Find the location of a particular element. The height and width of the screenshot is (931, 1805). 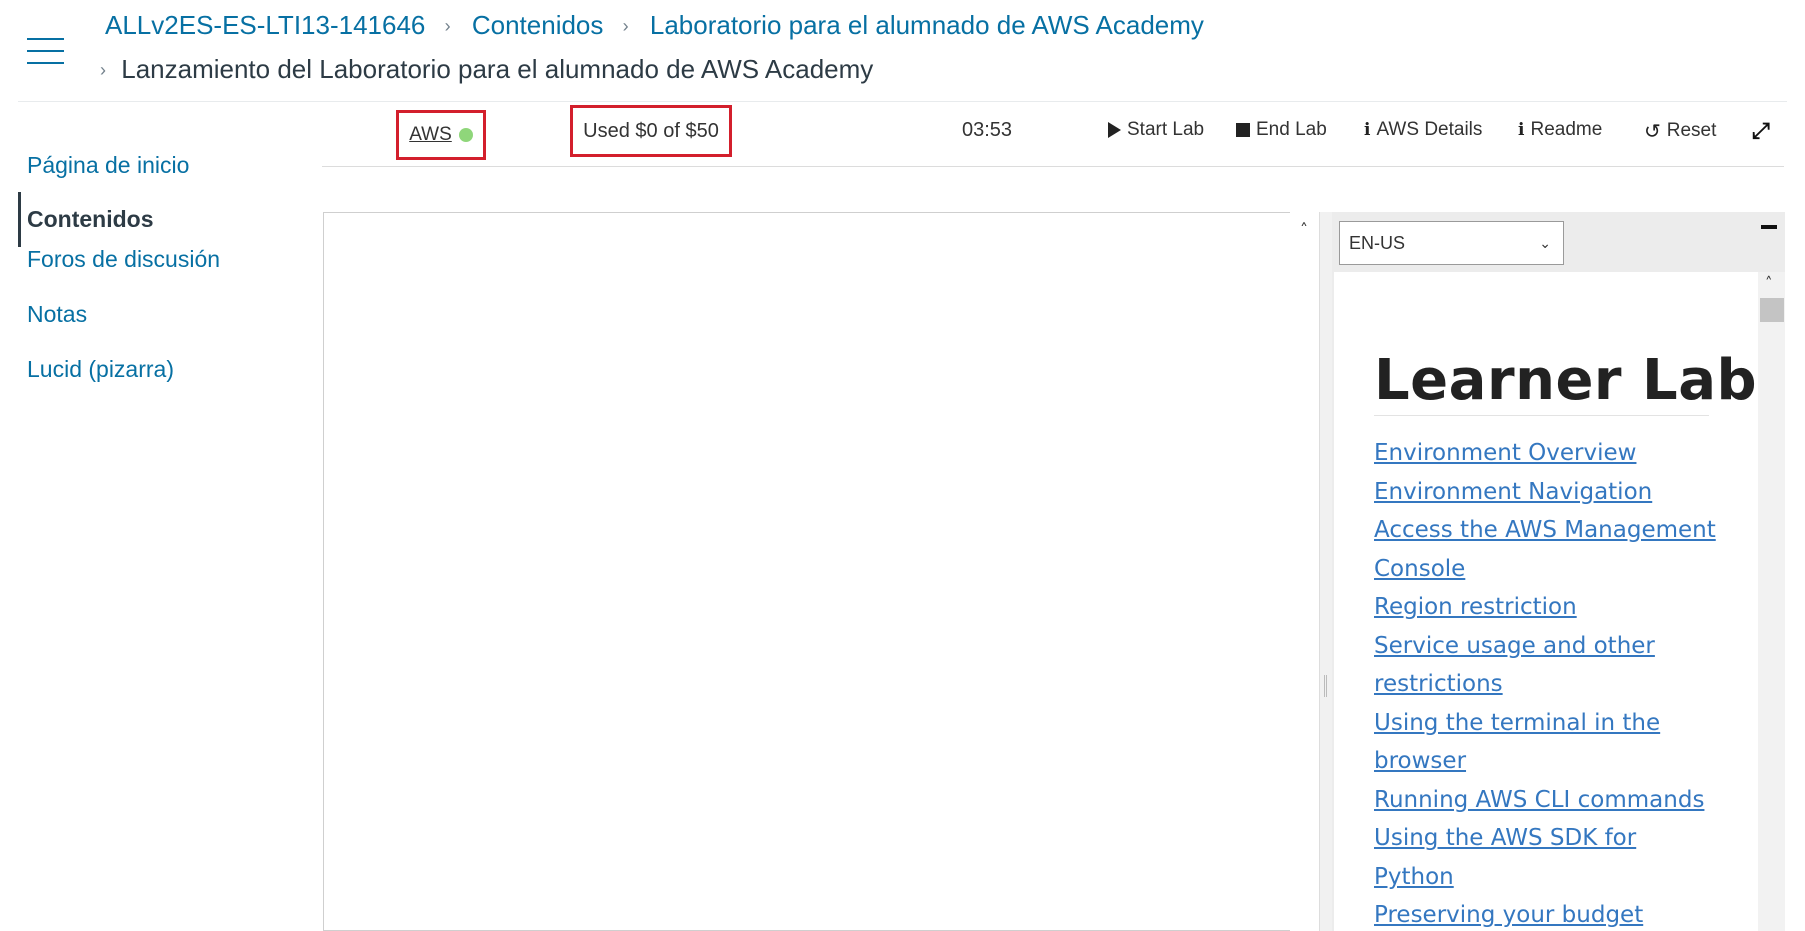

sidebar-item-lucid: Lucid (pizarra) is located at coordinates (148, 376).